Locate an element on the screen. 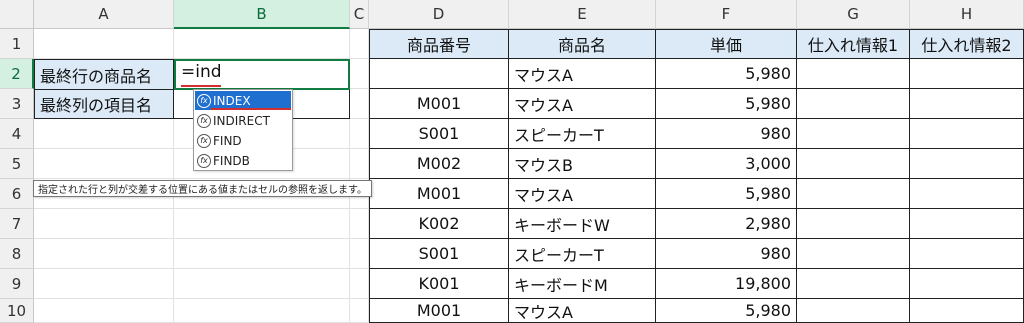  autocomplete-item-findb: fx FINDB is located at coordinates (243, 160).